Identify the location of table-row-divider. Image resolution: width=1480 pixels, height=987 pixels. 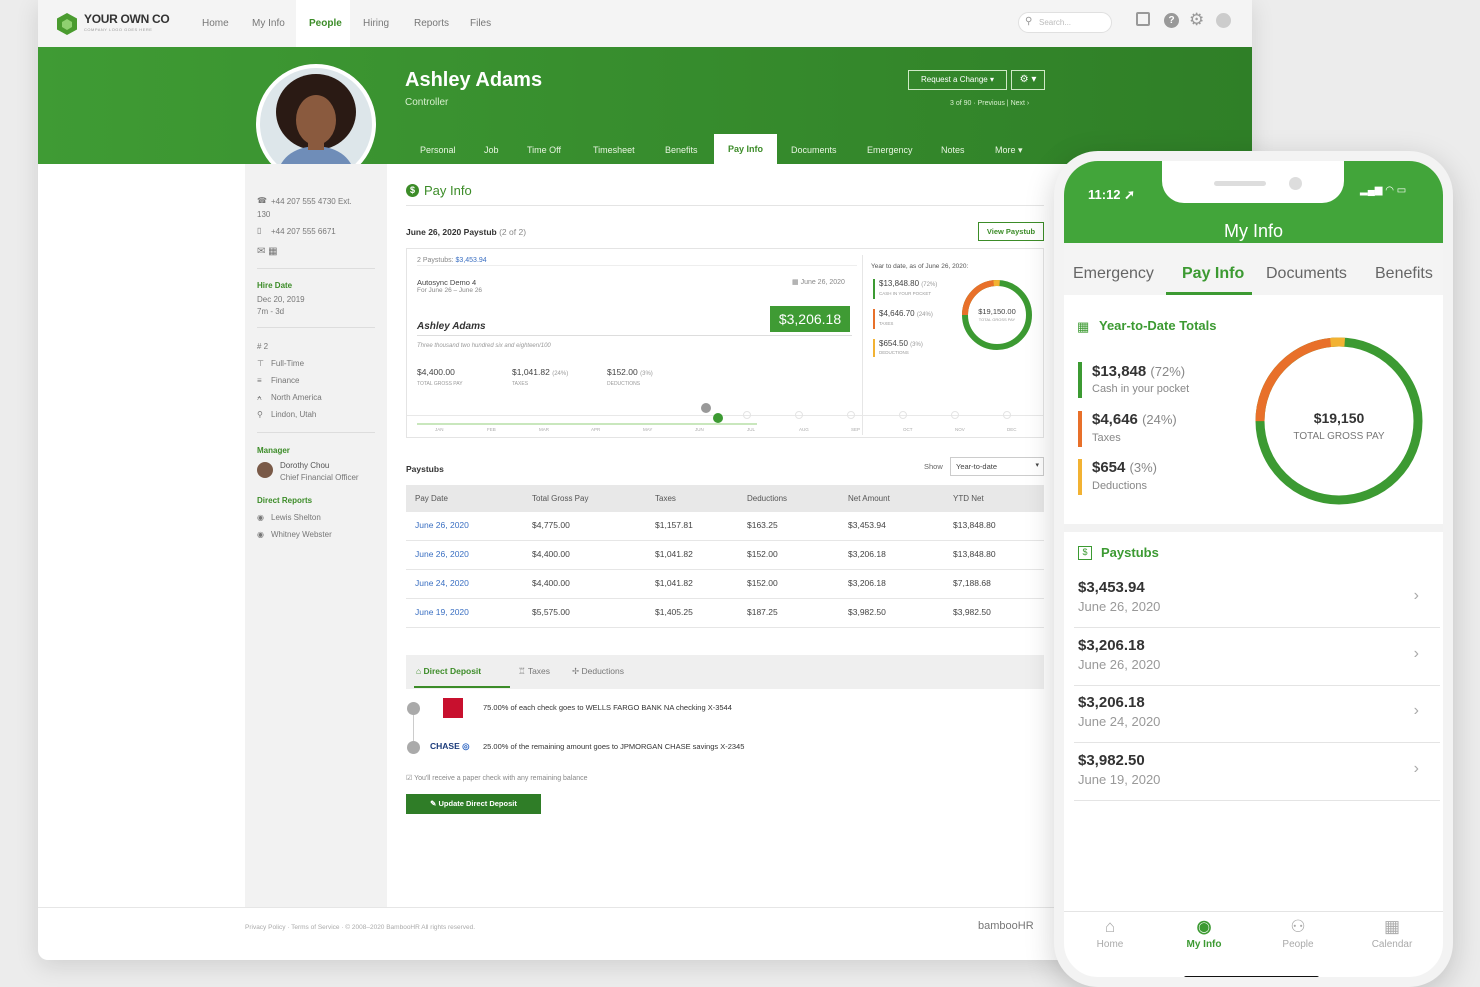
(725, 540).